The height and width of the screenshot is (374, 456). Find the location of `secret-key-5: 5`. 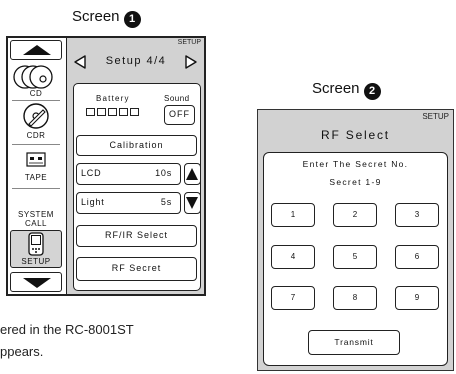

secret-key-5: 5 is located at coordinates (355, 257).